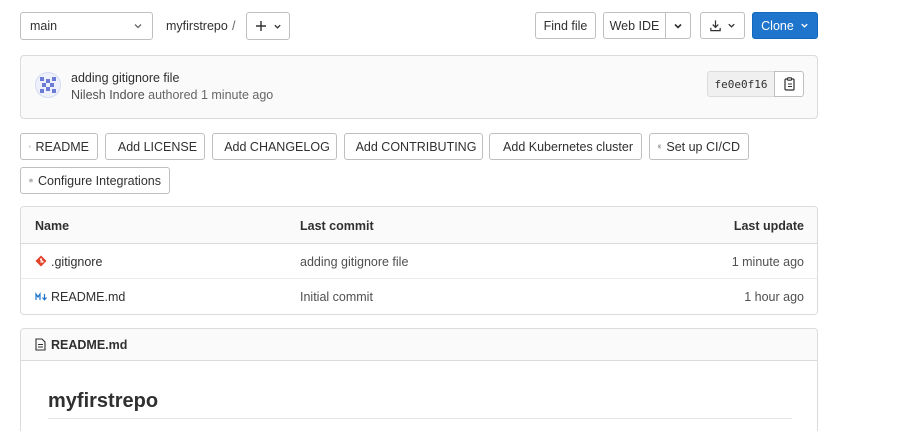  I want to click on add-contributing-label: Add CONTRIBUTING, so click(416, 146).